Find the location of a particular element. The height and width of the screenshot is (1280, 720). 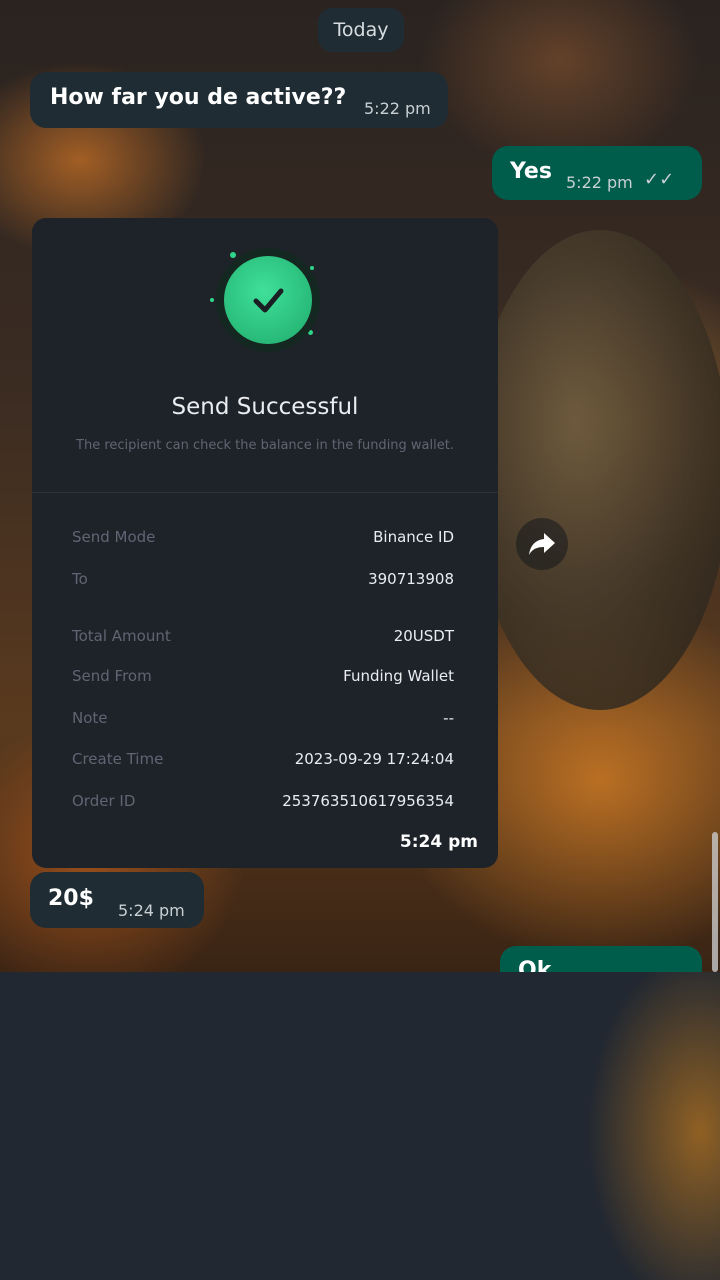

note-value: -- is located at coordinates (448, 718).